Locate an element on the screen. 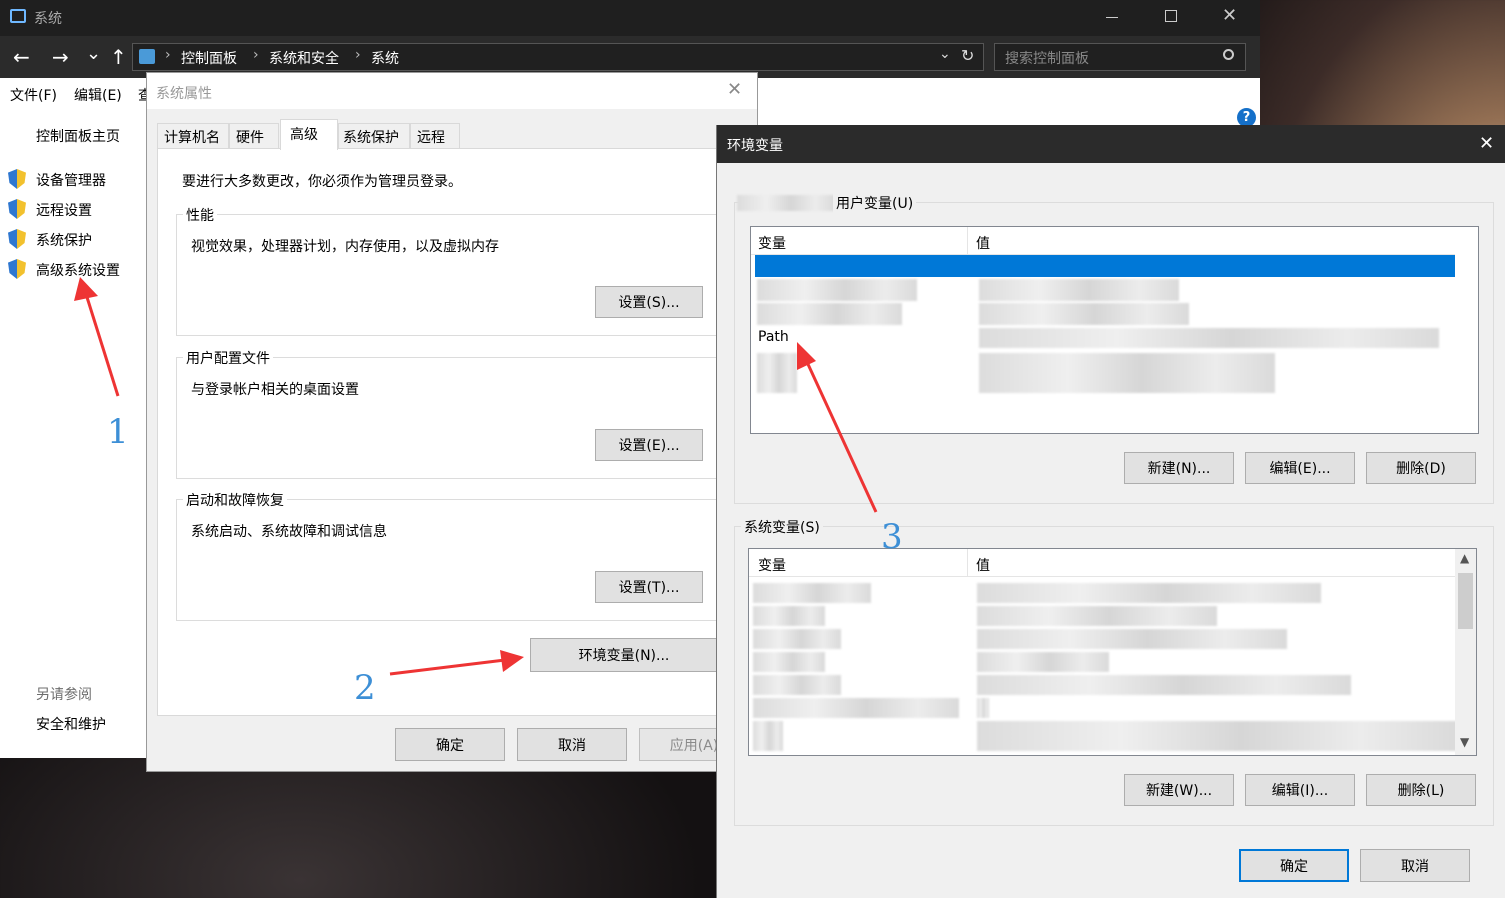 This screenshot has height=898, width=1505. tab-advanced: 高级 is located at coordinates (309, 134).